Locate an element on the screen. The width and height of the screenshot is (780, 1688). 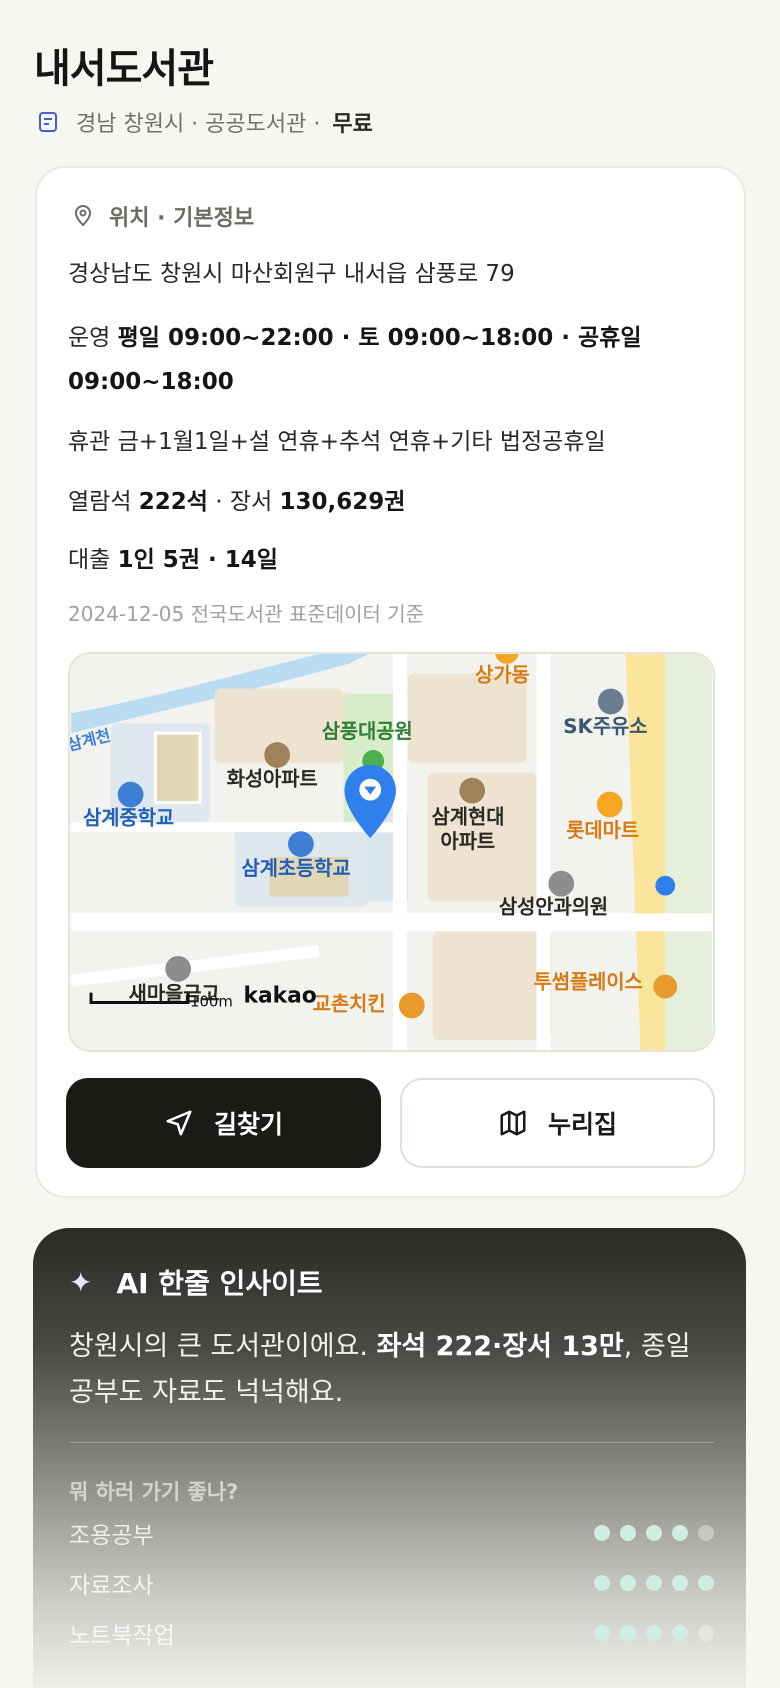
sparkle-icon: ✦ is located at coordinates (81, 1282).